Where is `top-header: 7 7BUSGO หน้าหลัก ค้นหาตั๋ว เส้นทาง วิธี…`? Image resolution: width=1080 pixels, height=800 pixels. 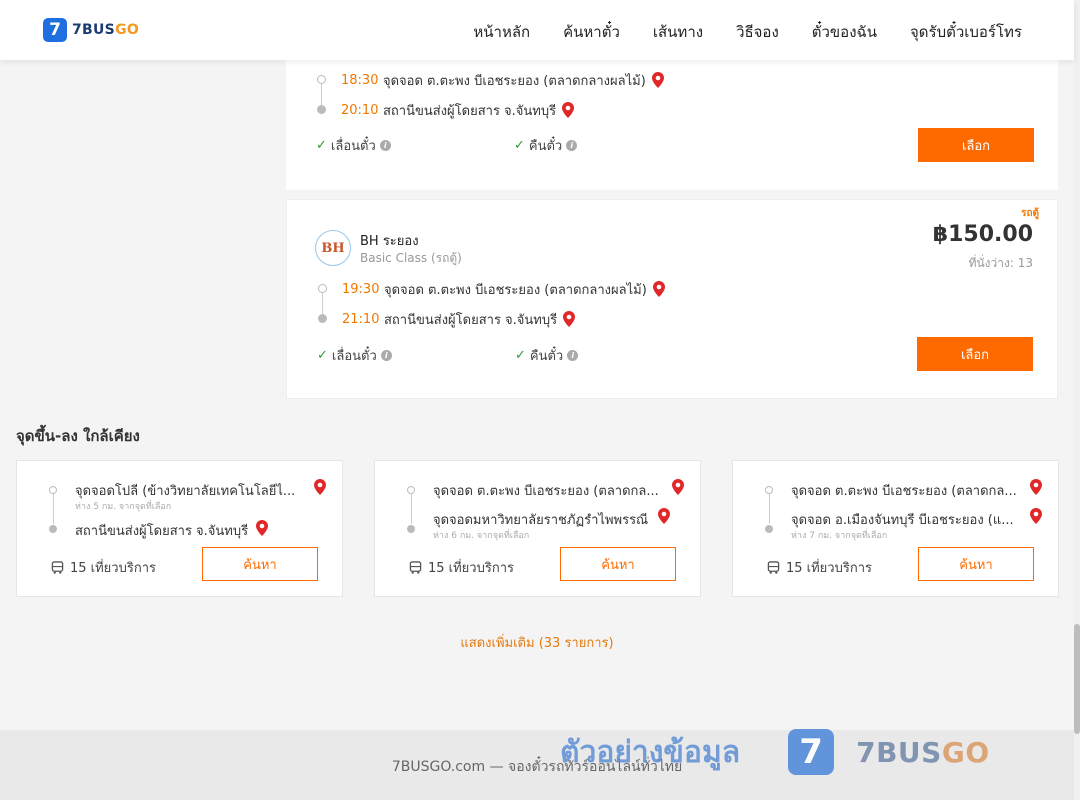
top-header: 7 7BUSGO หน้าหลัก ค้นหาตั๋ว เส้นทาง วิธี… is located at coordinates (537, 30).